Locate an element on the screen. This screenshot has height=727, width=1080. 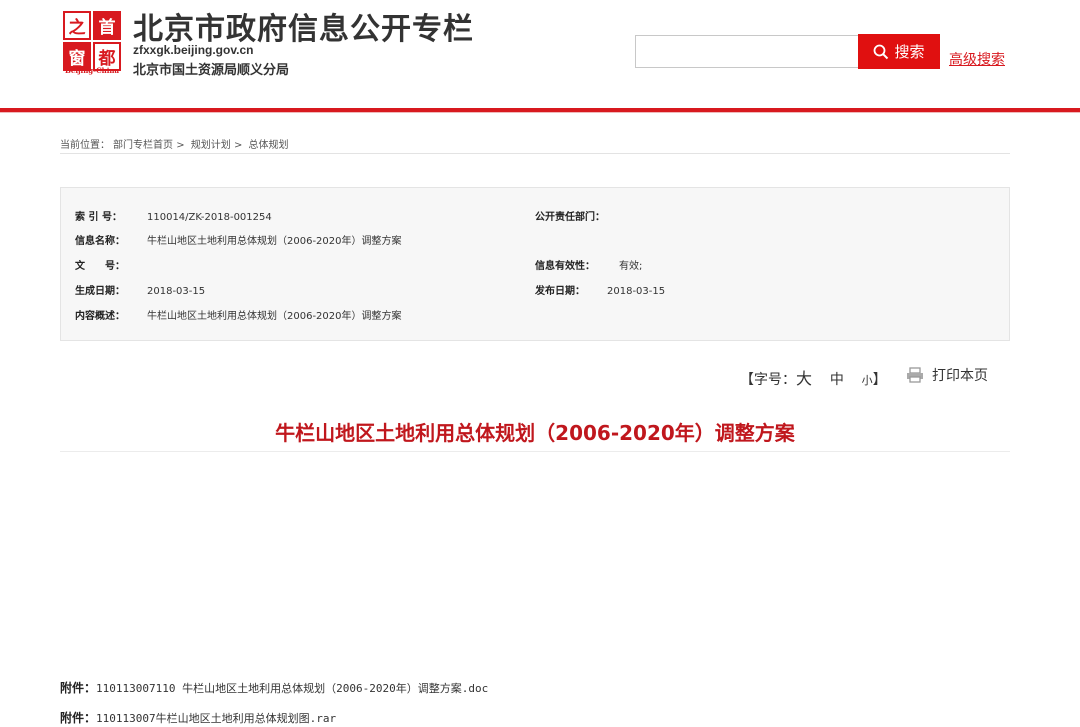
printer-icon is located at coordinates (915, 375).